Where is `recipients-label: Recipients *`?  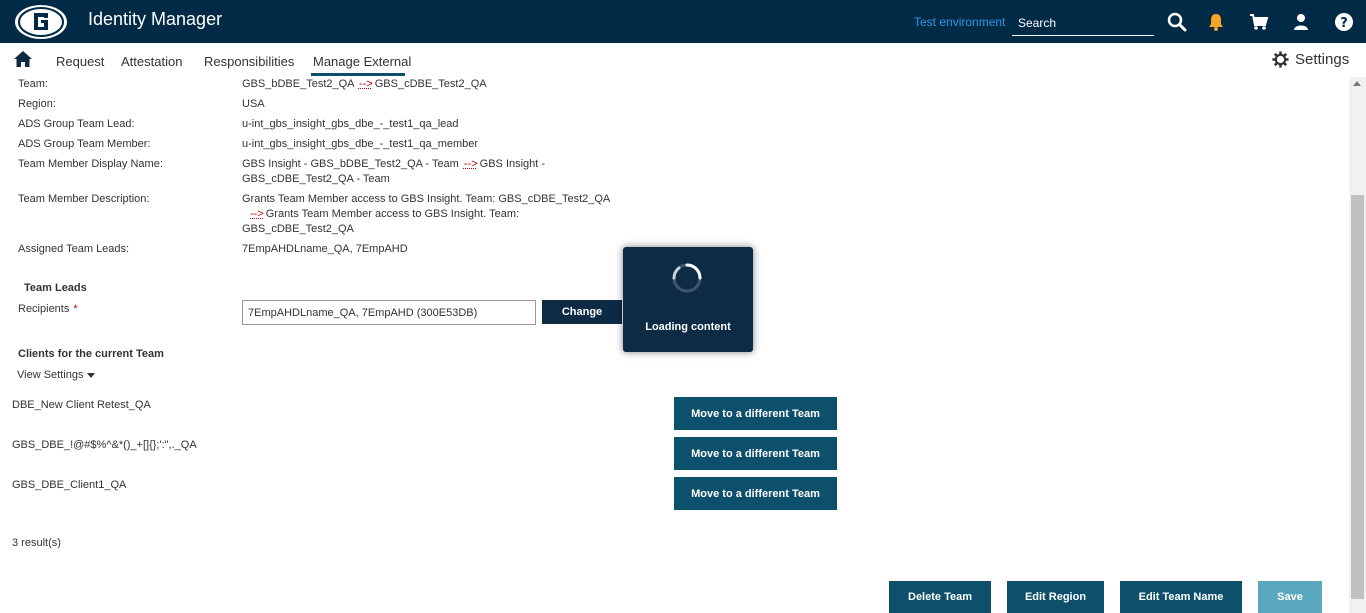 recipients-label: Recipients * is located at coordinates (48, 309).